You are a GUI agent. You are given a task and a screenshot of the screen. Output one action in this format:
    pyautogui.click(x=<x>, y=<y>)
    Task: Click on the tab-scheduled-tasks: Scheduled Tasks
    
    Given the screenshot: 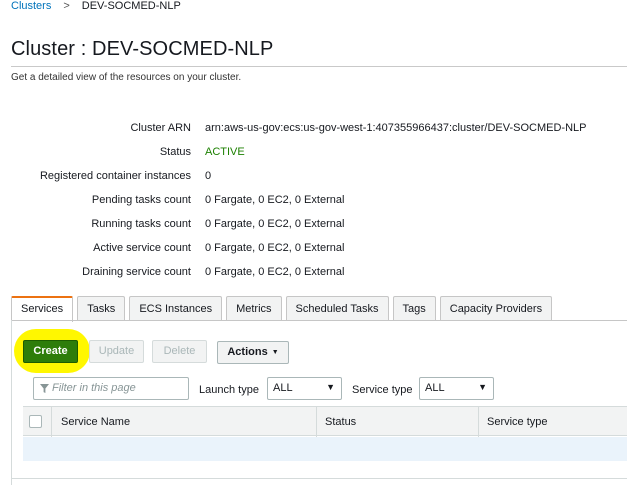 What is the action you would take?
    pyautogui.click(x=337, y=308)
    